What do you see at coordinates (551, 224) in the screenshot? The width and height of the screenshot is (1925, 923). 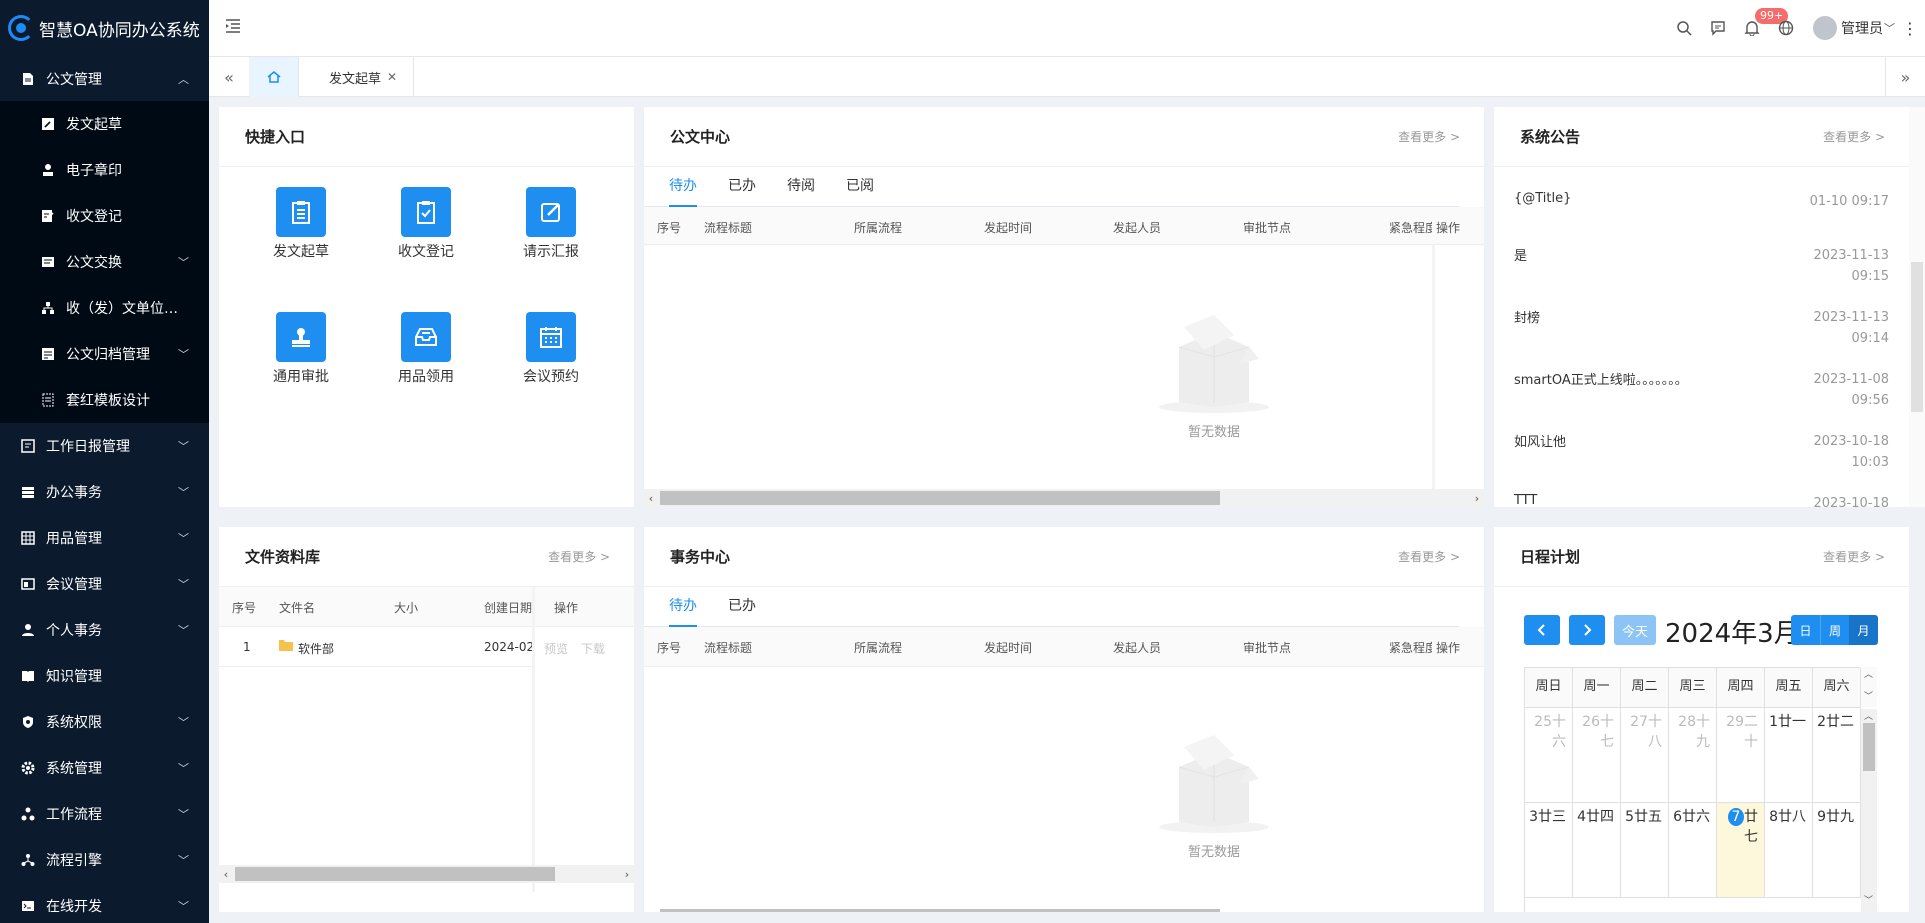 I see `quick-item-report: 请示汇报` at bounding box center [551, 224].